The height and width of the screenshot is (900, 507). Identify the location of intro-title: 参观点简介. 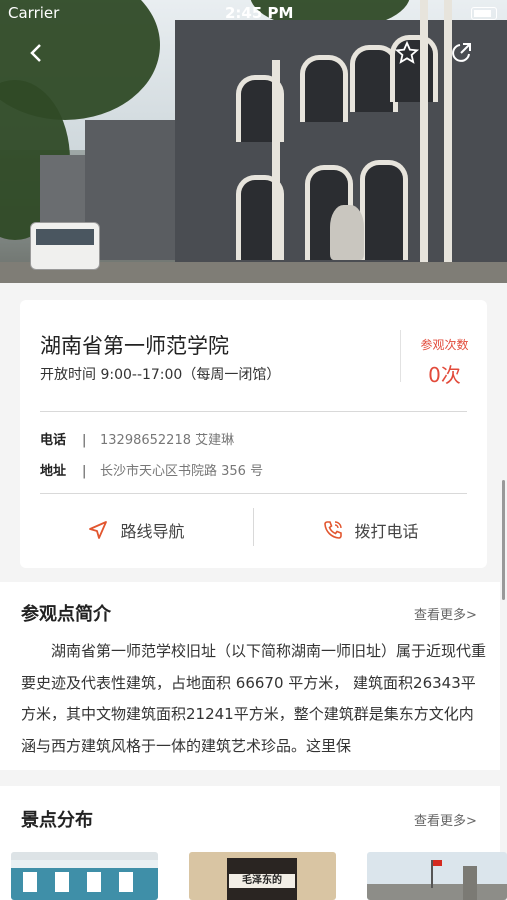
(66, 614).